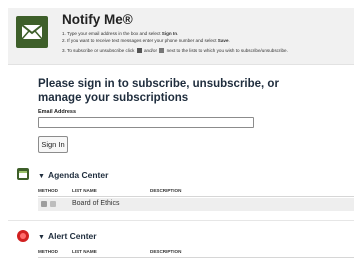 This screenshot has width=354, height=261. What do you see at coordinates (44, 204) in the screenshot?
I see `email-subscribe-icon` at bounding box center [44, 204].